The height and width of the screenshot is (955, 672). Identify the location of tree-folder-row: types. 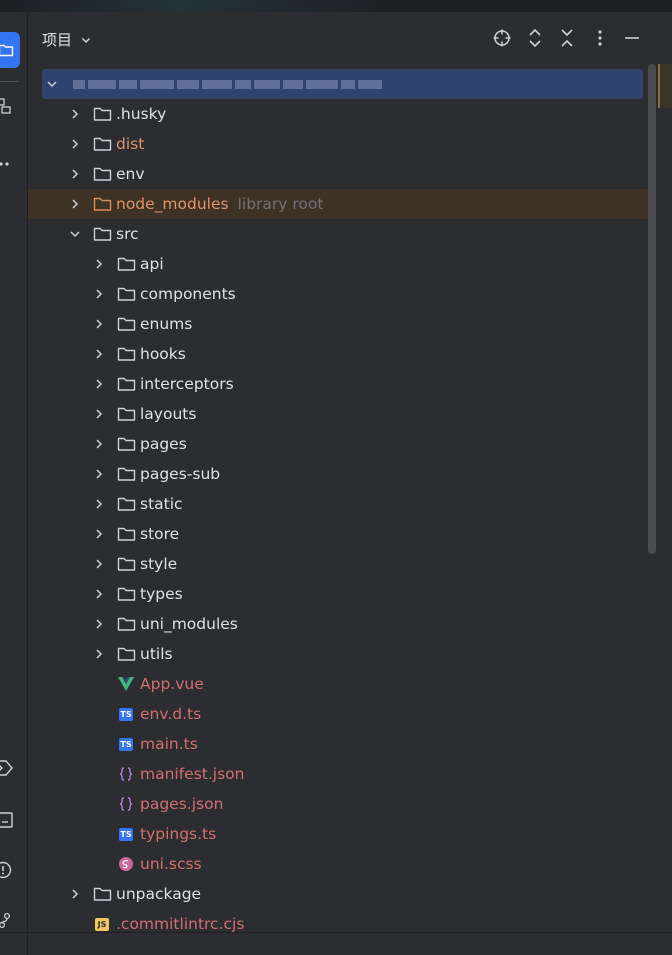
(342, 594).